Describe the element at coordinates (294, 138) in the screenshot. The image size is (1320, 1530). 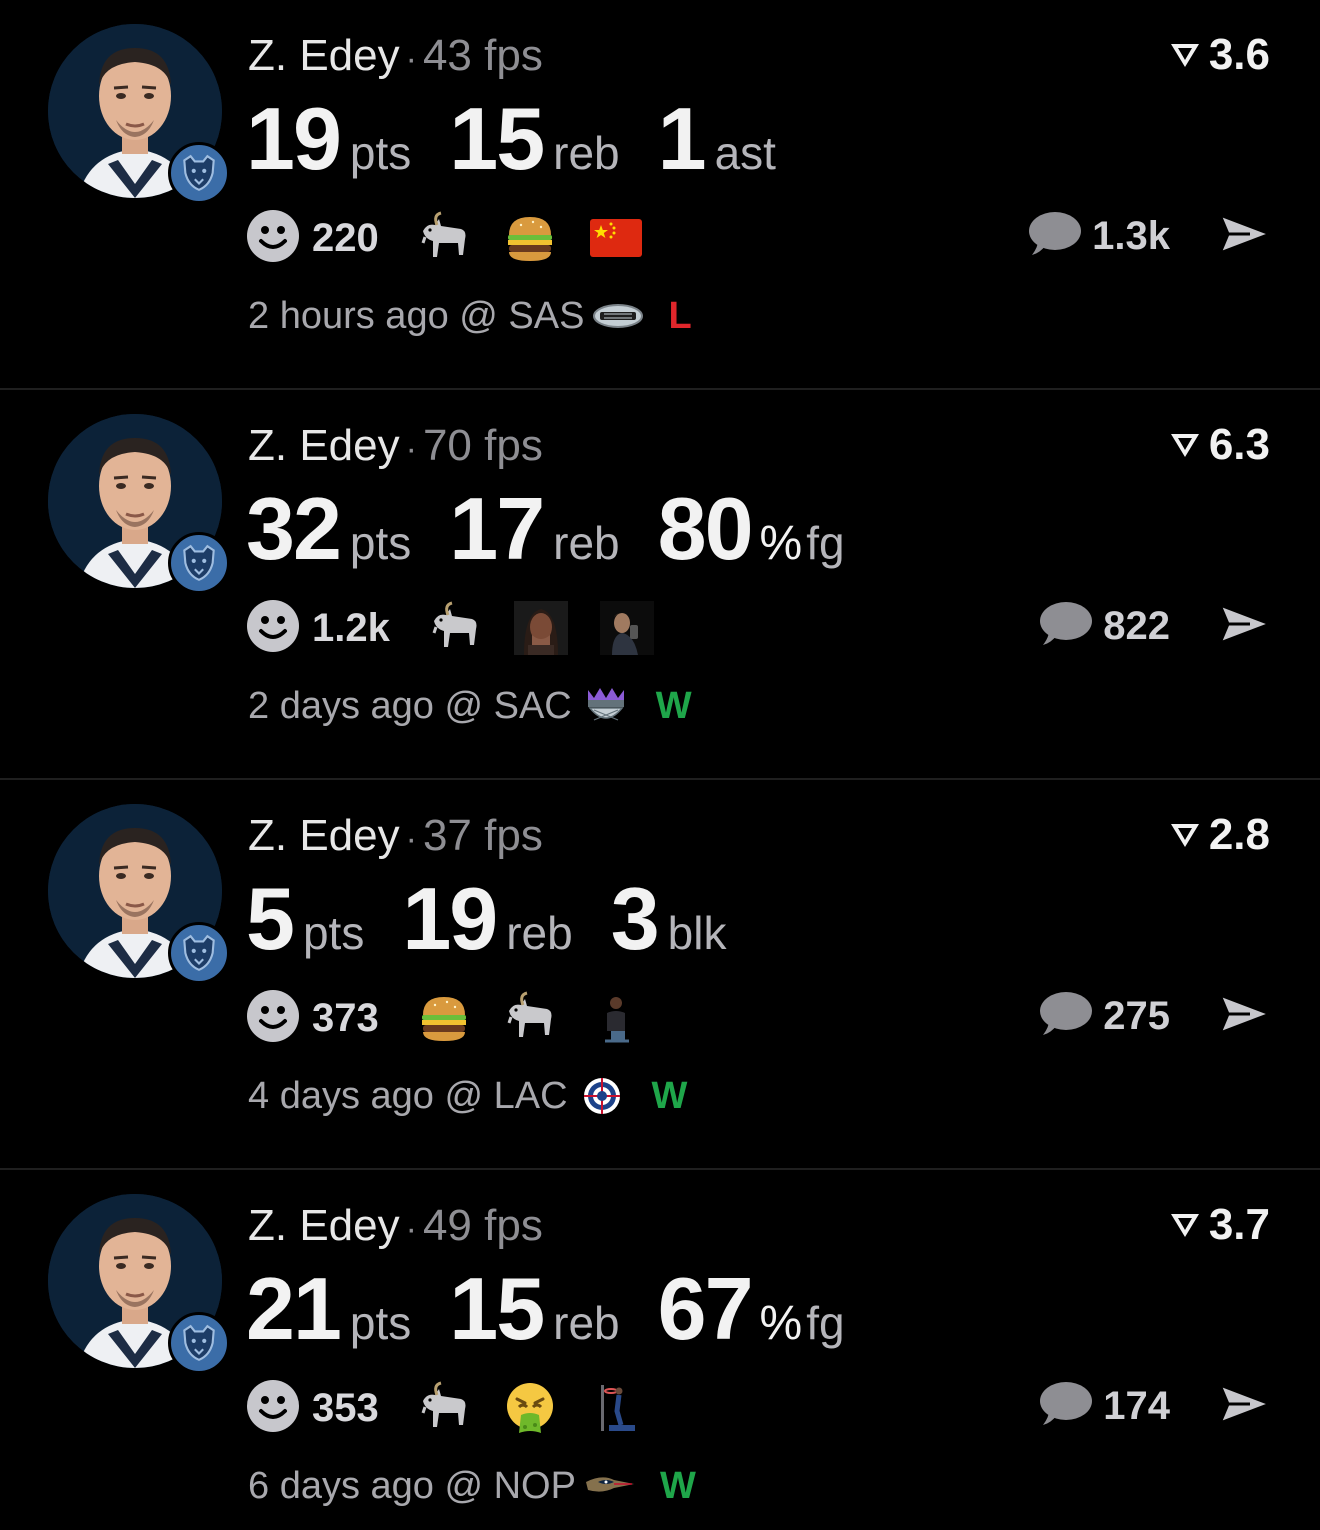
I see `stat-value: 19` at that location.